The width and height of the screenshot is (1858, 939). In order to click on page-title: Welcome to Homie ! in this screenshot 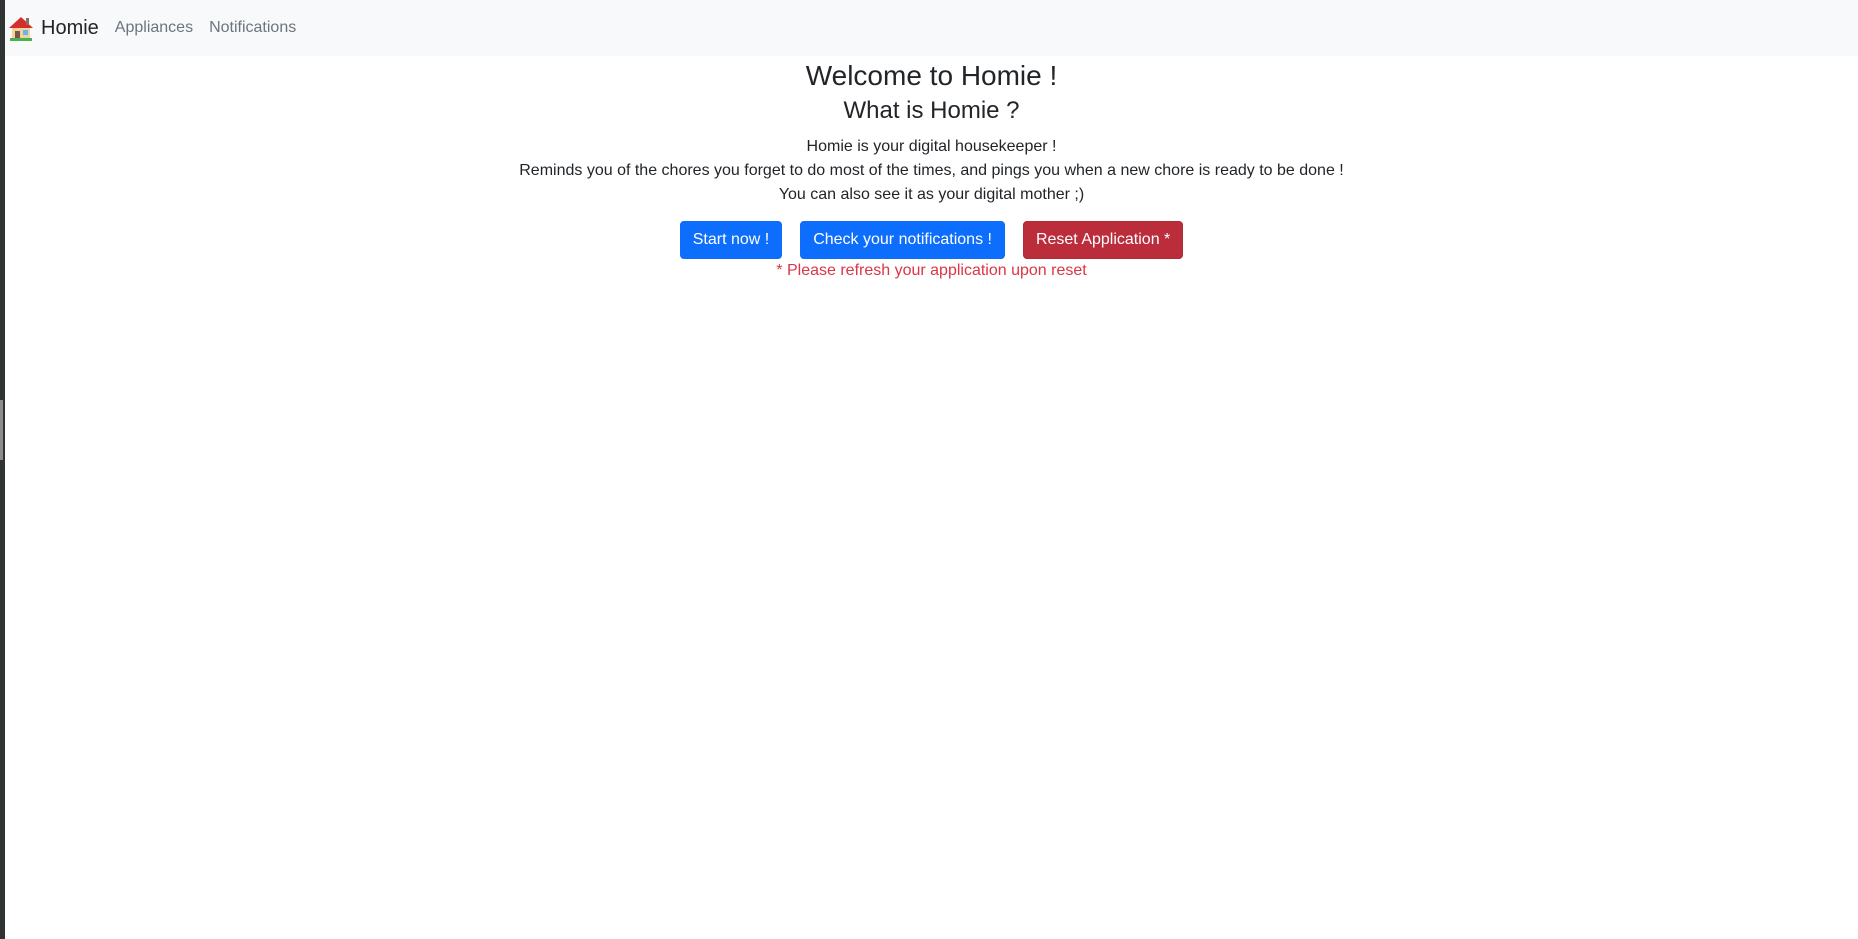, I will do `click(931, 75)`.